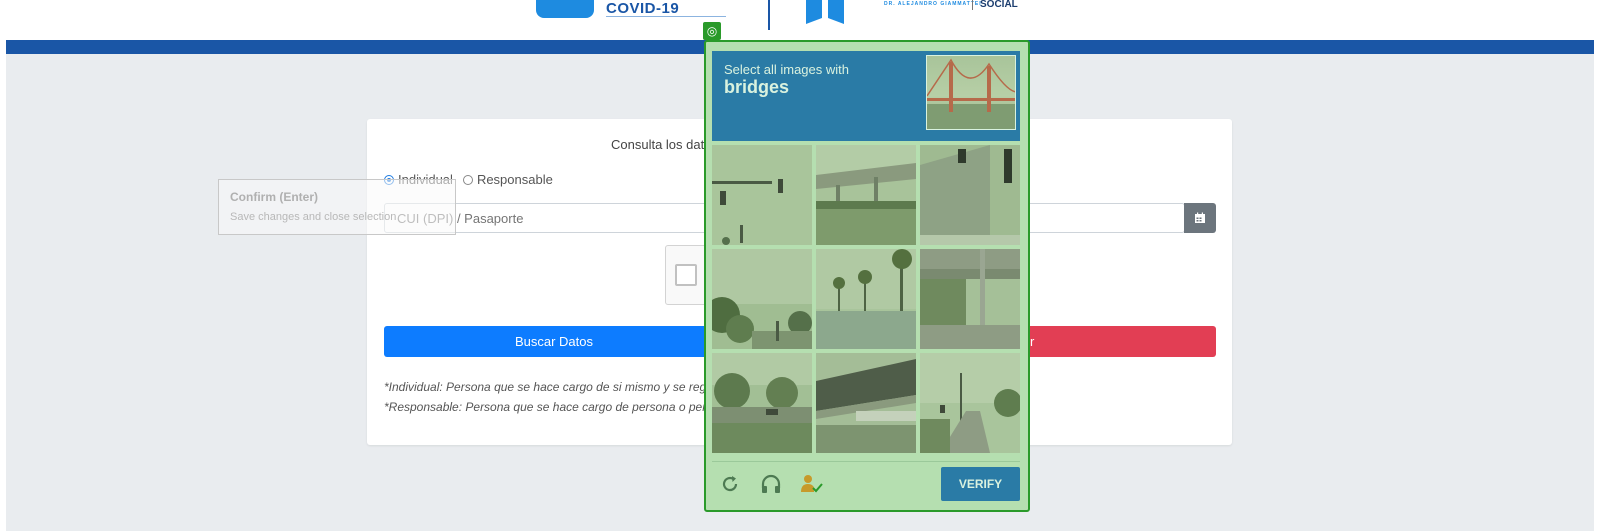 The width and height of the screenshot is (1600, 531). Describe the element at coordinates (3, 265) in the screenshot. I see `page-frame-left` at that location.